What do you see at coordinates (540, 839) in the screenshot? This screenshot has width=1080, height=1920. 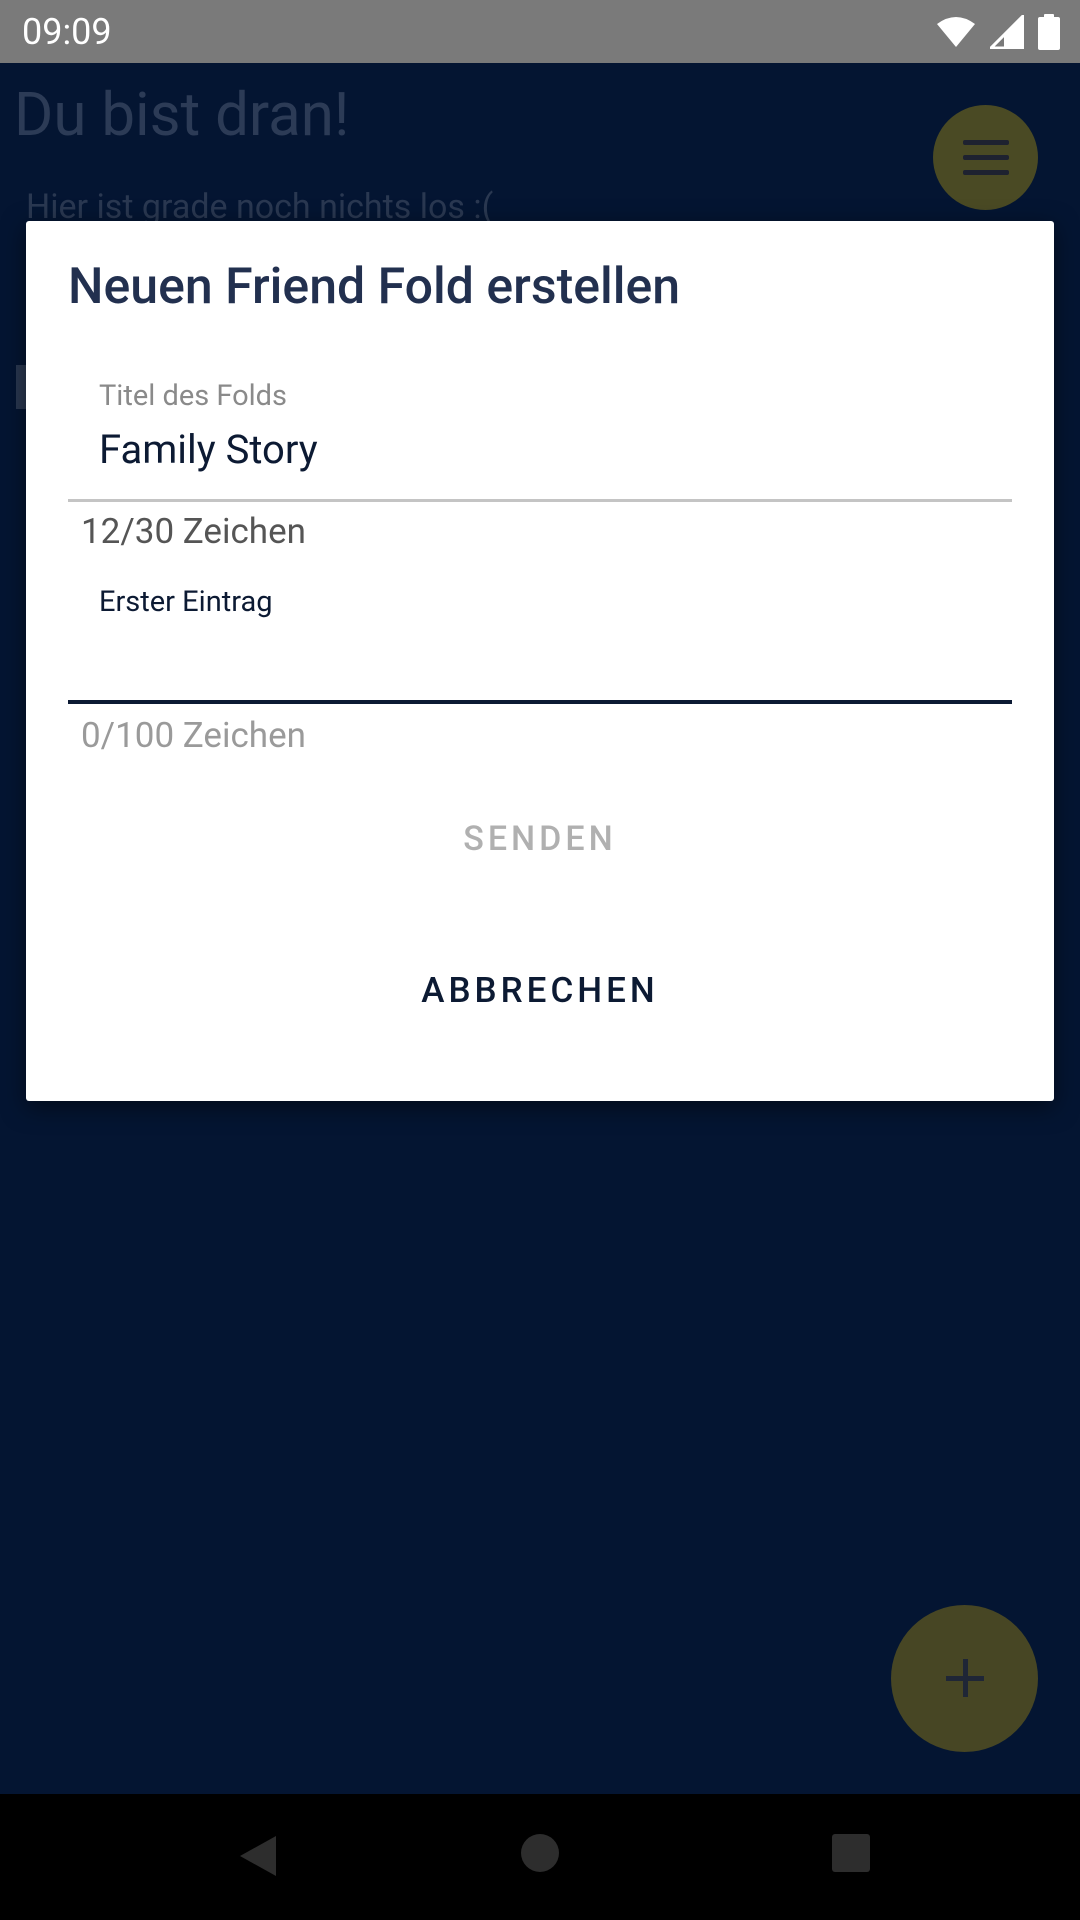 I see `send-button: SENDEN` at bounding box center [540, 839].